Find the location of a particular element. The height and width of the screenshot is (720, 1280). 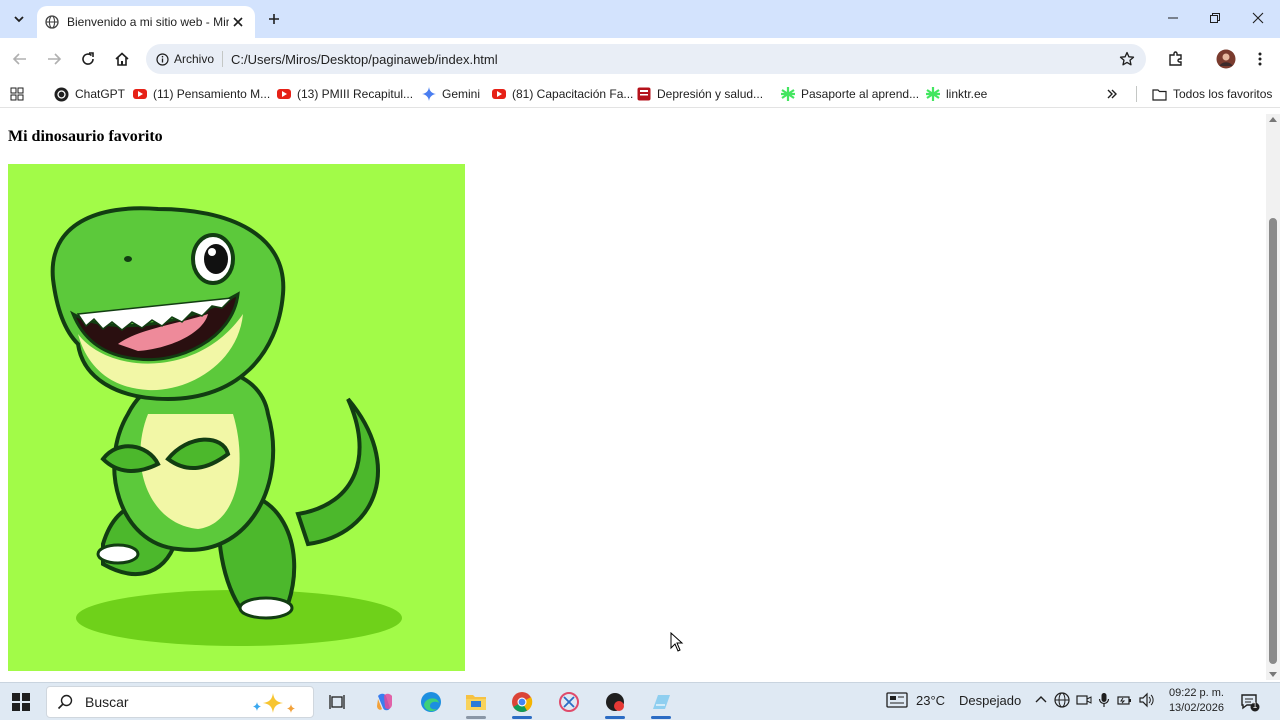

close-window-button is located at coordinates (1258, 18).